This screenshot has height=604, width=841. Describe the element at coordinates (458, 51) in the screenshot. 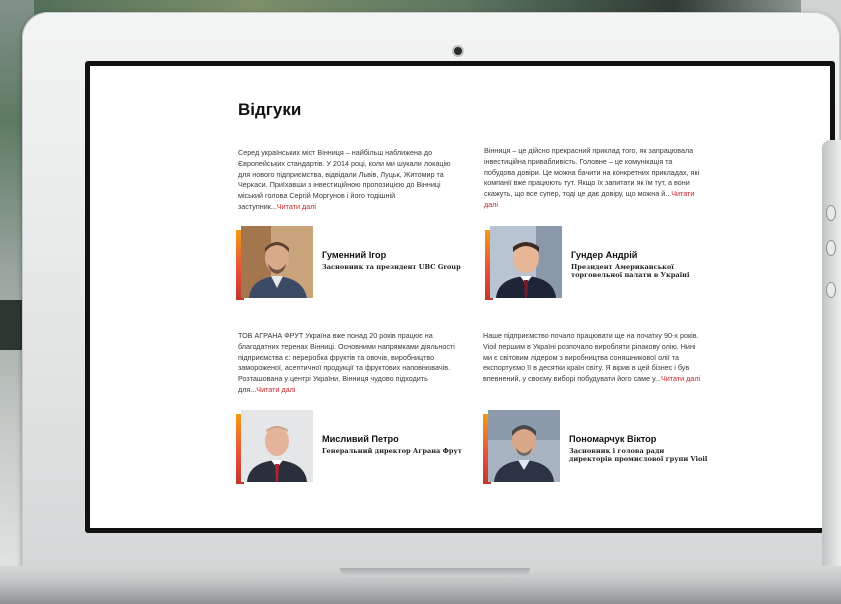

I see `camera-icon` at that location.